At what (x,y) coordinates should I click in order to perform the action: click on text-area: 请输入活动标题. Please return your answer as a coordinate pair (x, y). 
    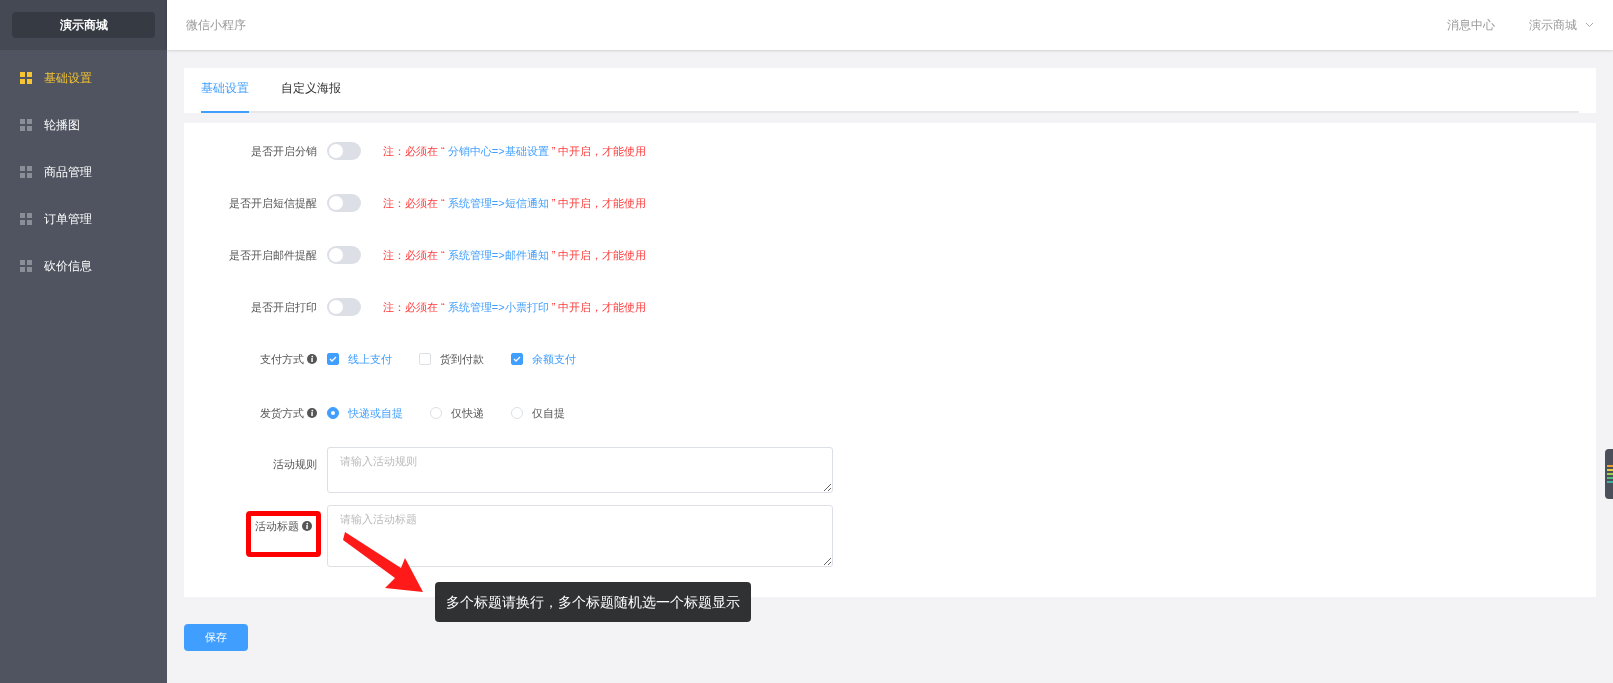
    Looking at the image, I should click on (580, 536).